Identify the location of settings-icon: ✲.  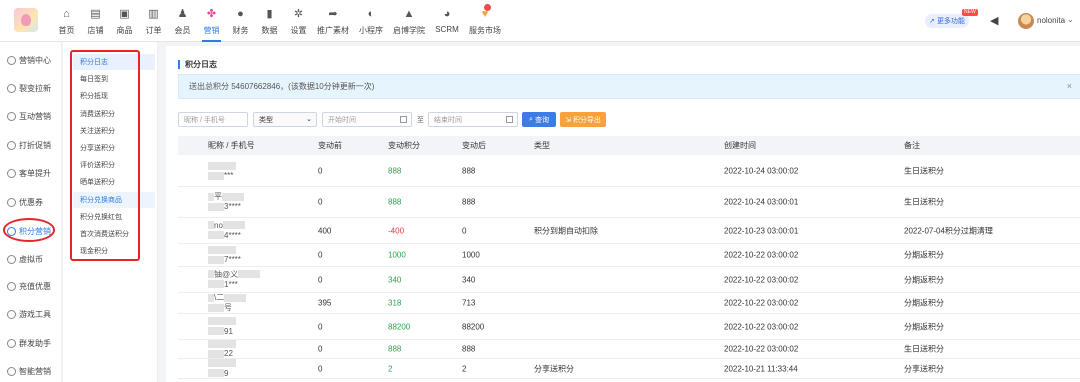
(298, 13).